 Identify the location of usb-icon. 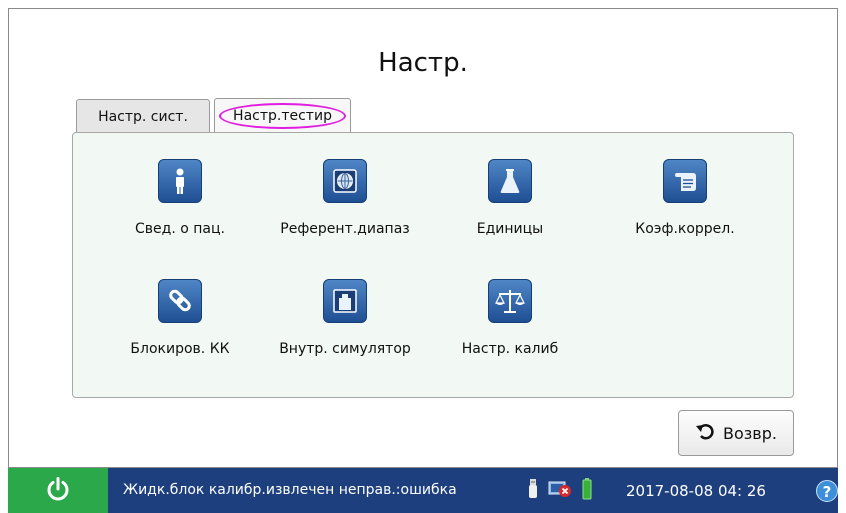
(533, 491).